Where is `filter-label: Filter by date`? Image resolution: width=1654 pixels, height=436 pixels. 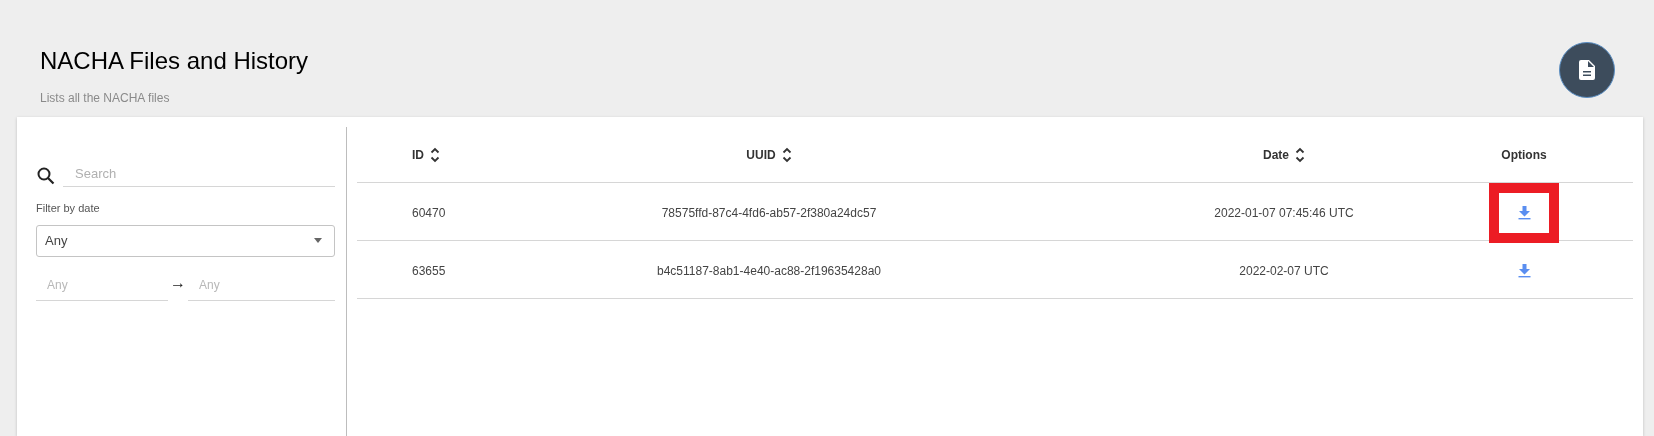
filter-label: Filter by date is located at coordinates (68, 208).